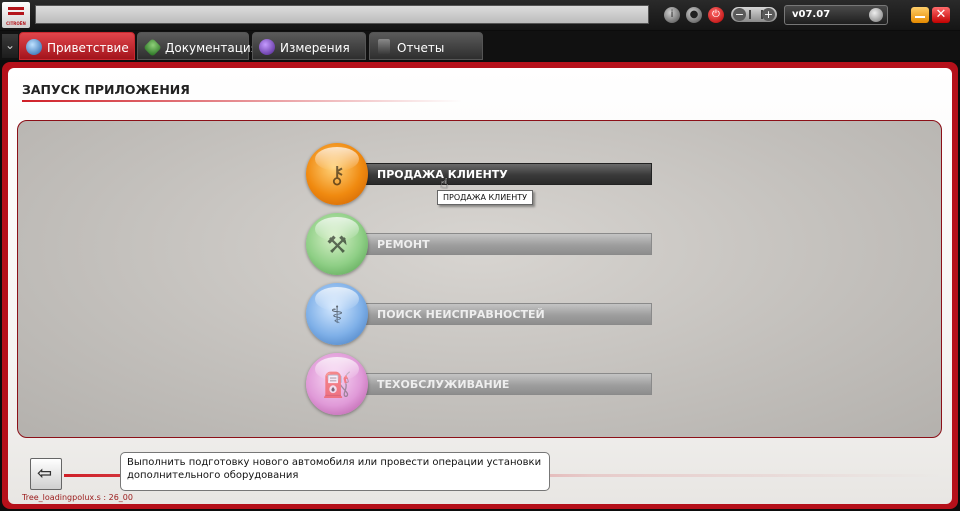 The image size is (960, 511). What do you see at coordinates (34, 47) in the screenshot?
I see `welcome-icon` at bounding box center [34, 47].